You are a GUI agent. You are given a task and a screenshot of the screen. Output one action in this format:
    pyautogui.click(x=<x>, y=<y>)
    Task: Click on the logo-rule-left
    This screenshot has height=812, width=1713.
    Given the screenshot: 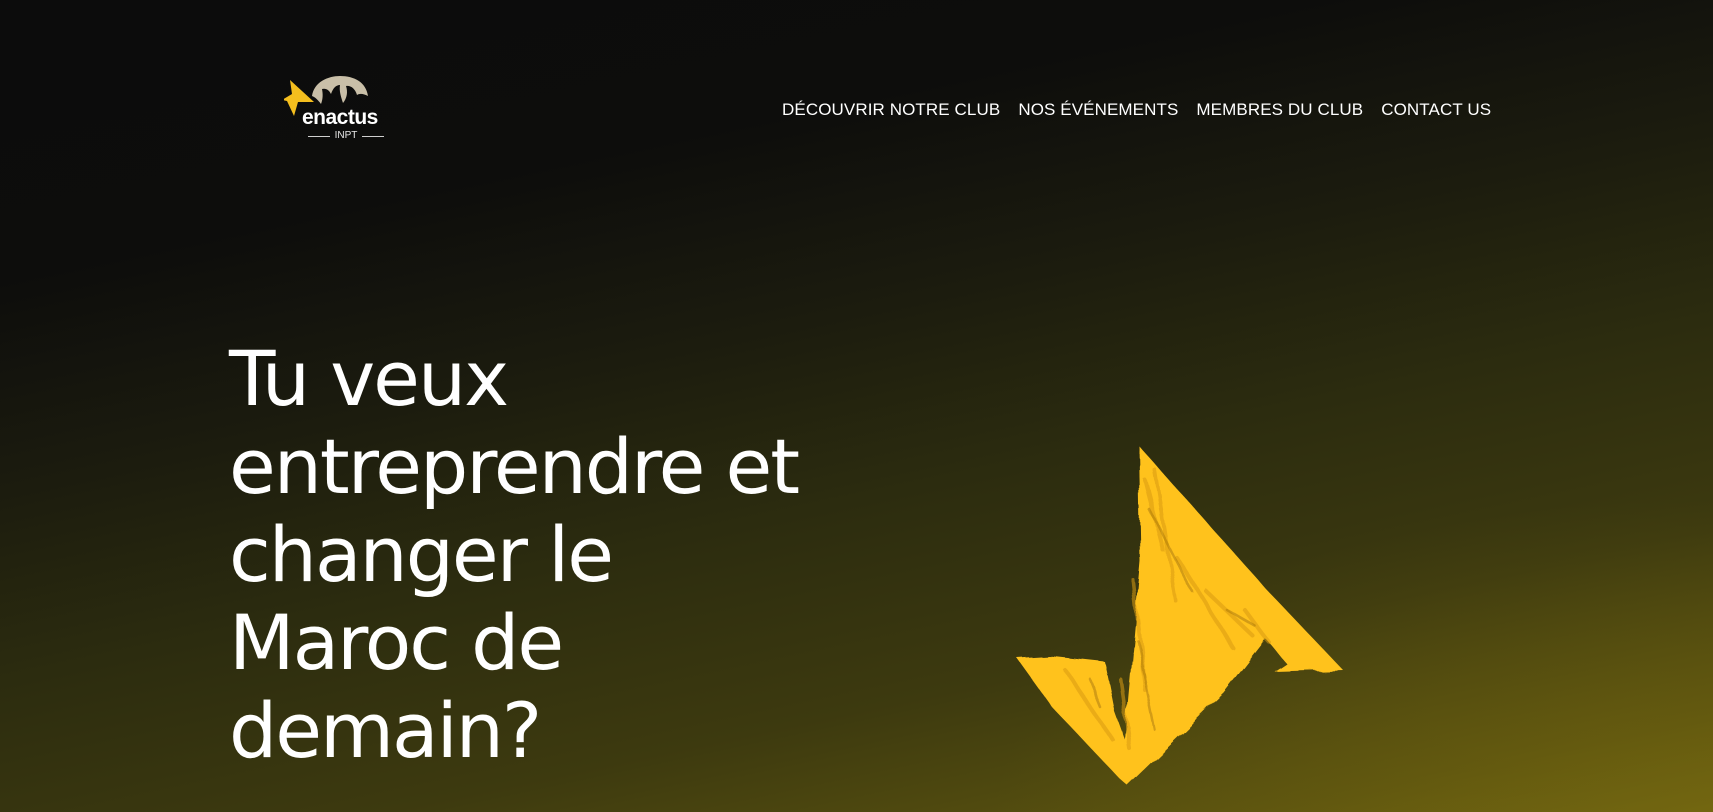 What is the action you would take?
    pyautogui.click(x=319, y=136)
    